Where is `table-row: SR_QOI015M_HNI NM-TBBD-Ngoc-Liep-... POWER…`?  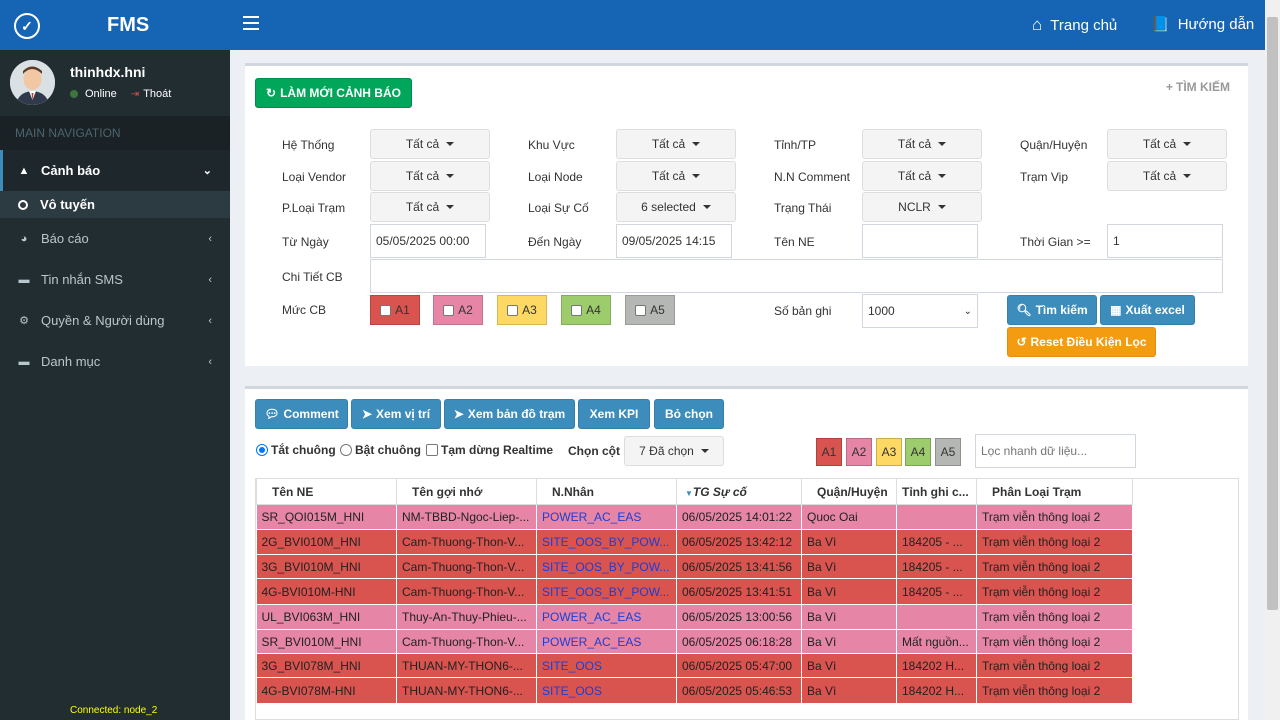
table-row: SR_QOI015M_HNI NM-TBBD-Ngoc-Liep-... POWER… is located at coordinates (694, 517).